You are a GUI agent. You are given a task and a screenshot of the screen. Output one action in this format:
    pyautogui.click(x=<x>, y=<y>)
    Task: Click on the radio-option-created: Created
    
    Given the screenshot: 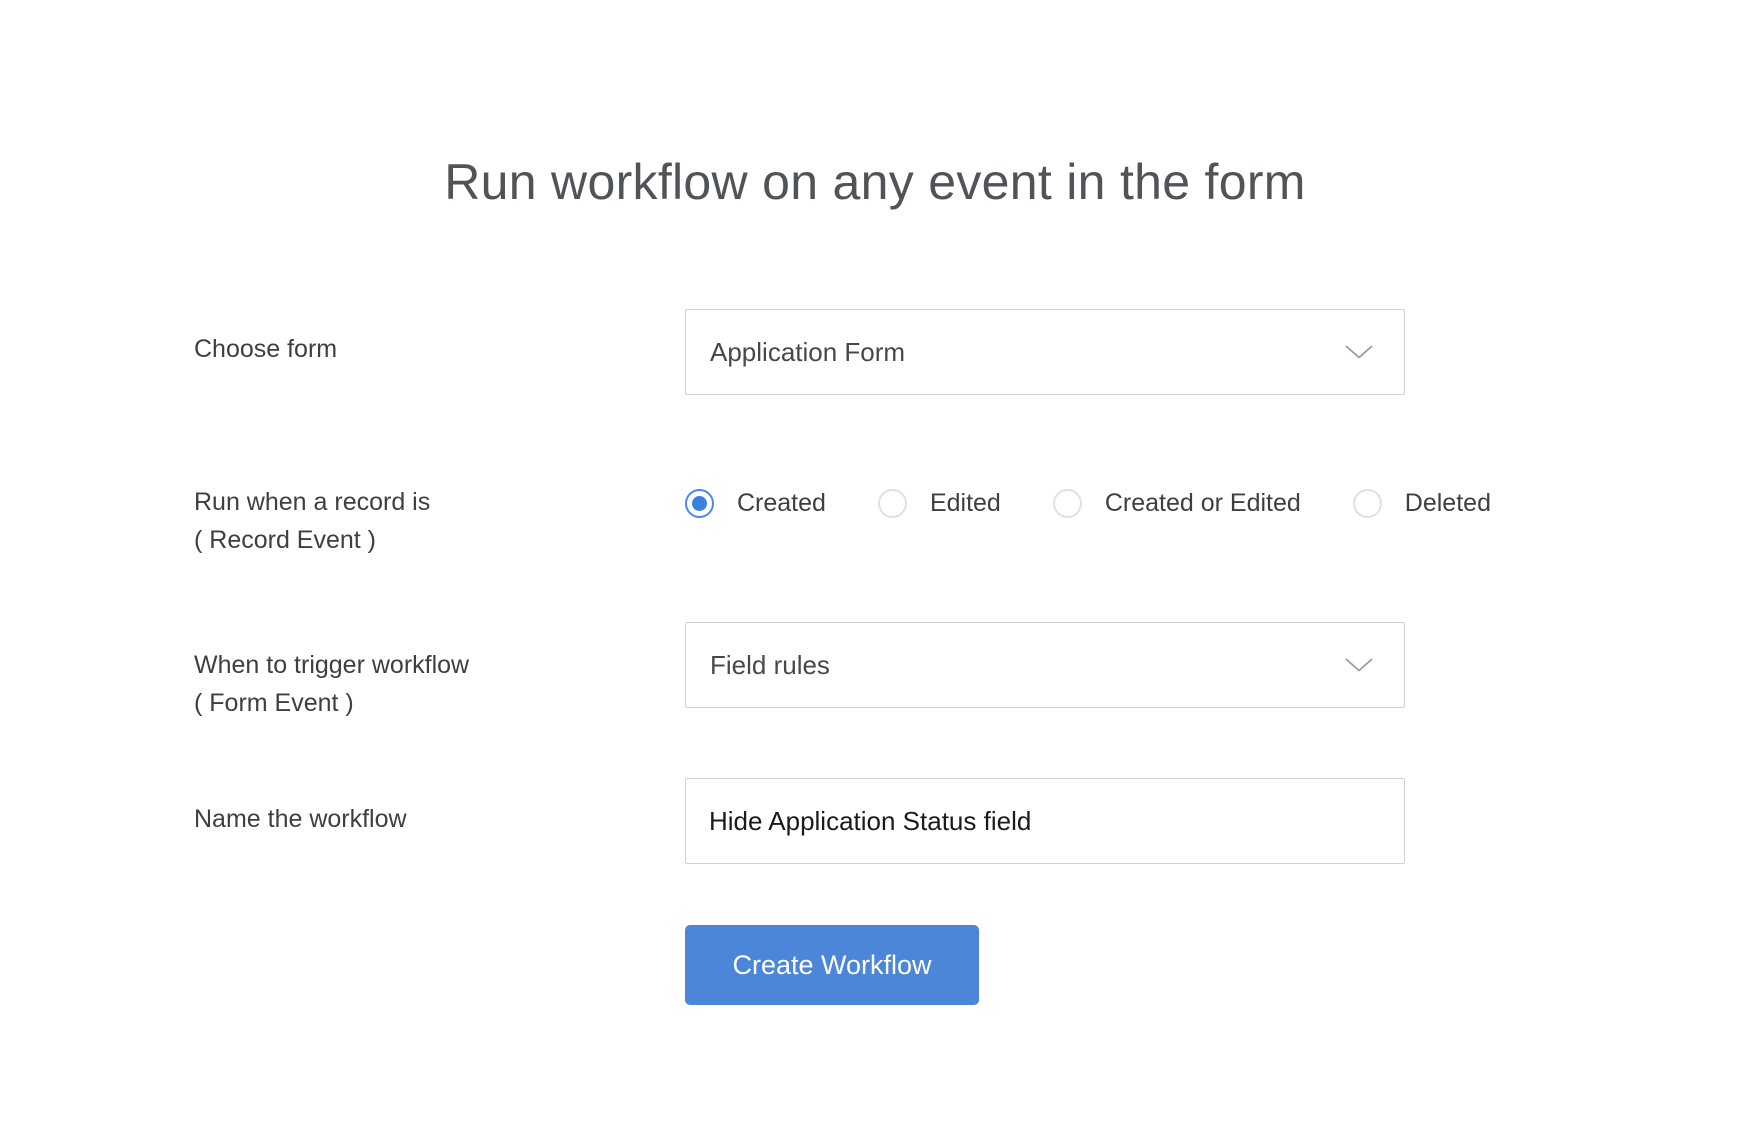 What is the action you would take?
    pyautogui.click(x=755, y=503)
    